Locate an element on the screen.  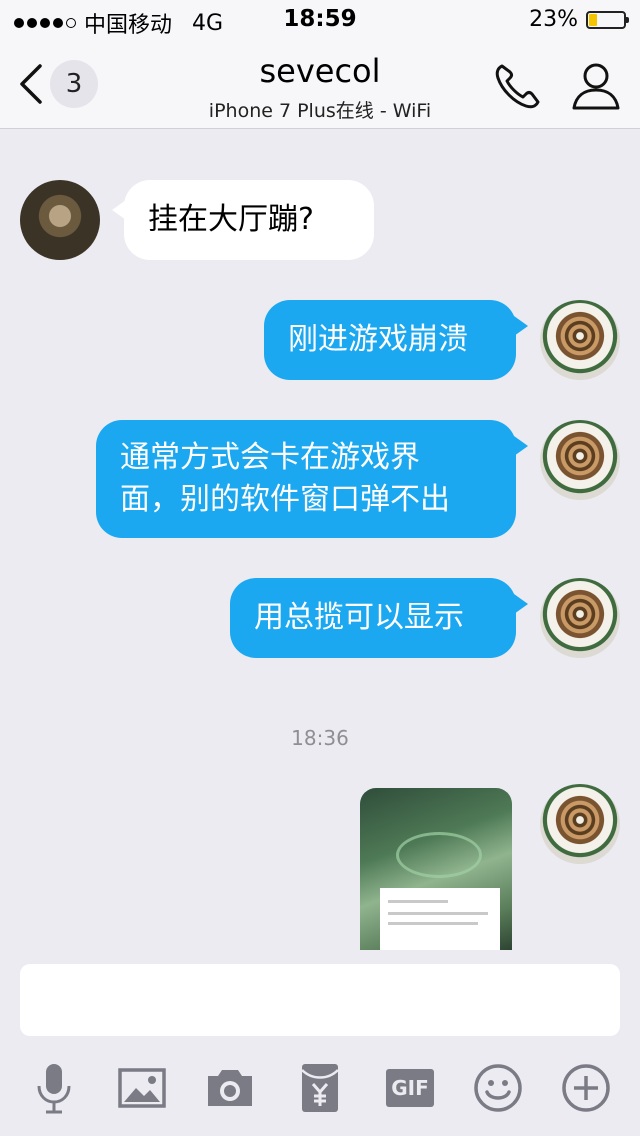
chat-header: 3 sevecol iPhone 7 Plus在线 - WiFi is located at coordinates (320, 84).